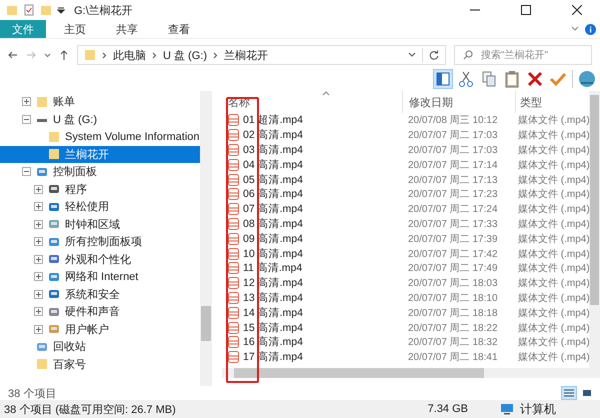 The height and width of the screenshot is (418, 600). Describe the element at coordinates (129, 55) in the screenshot. I see `breadcrumb: 此电脑` at that location.